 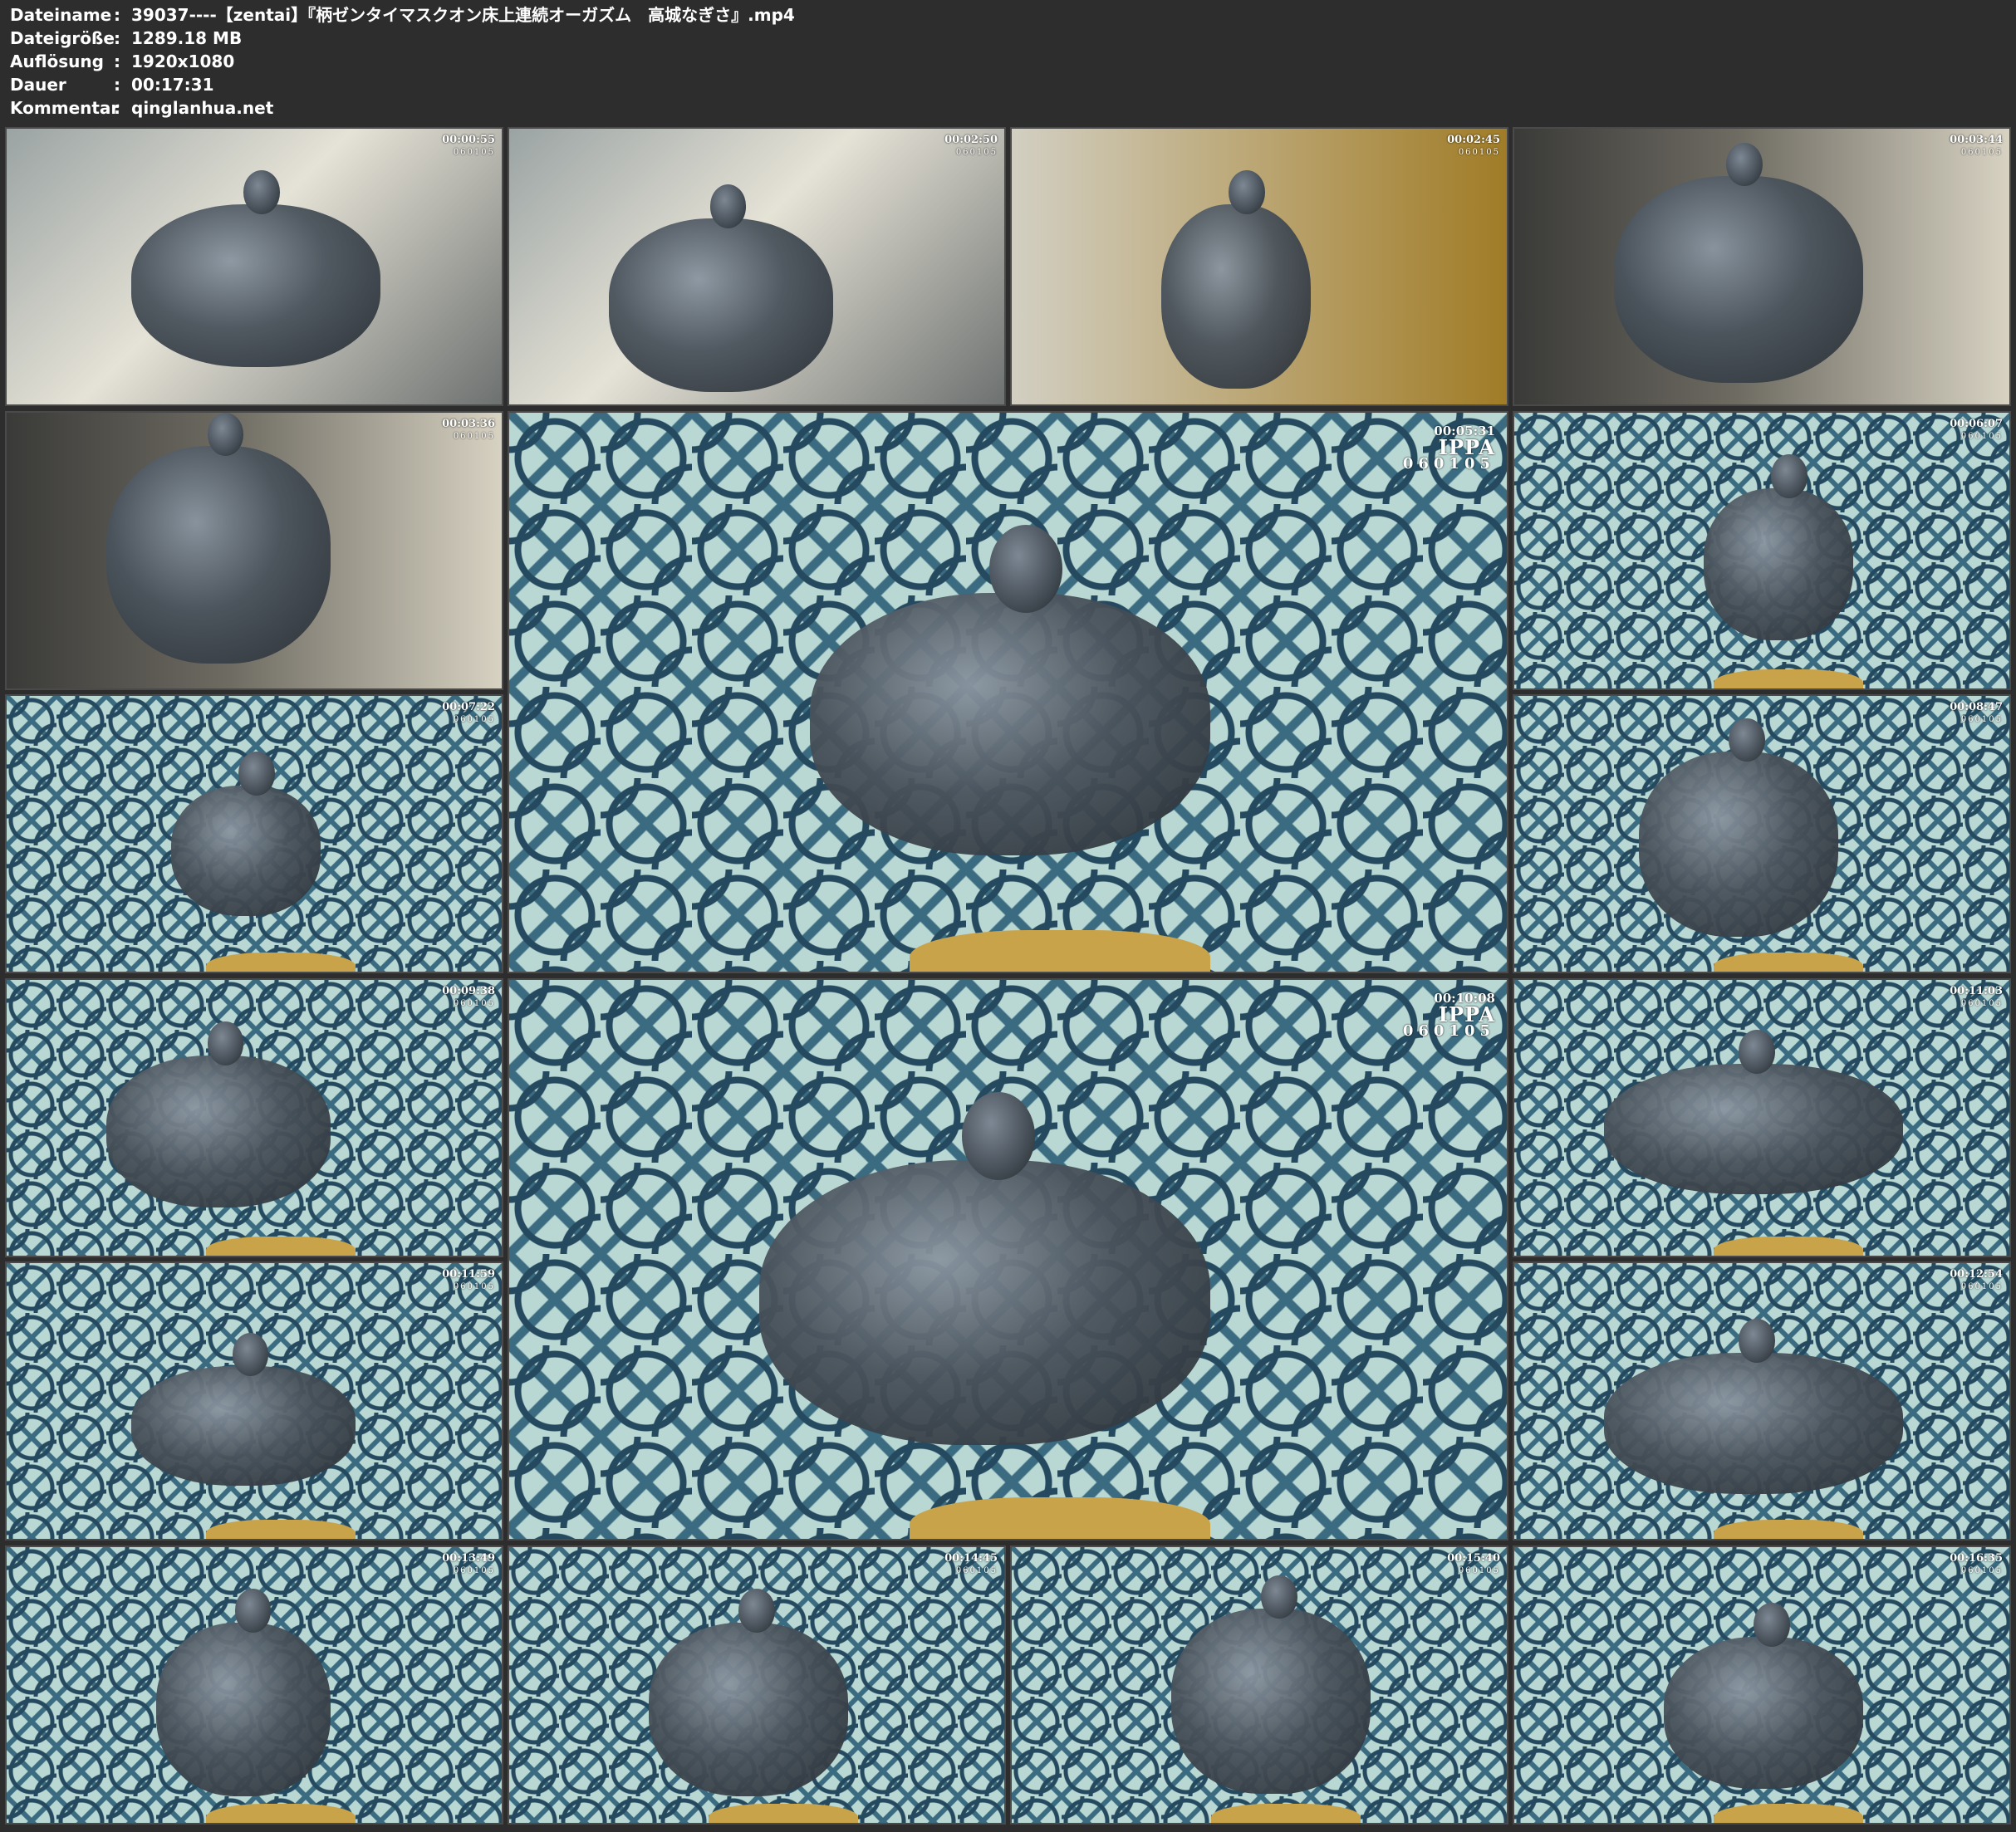 What do you see at coordinates (468, 998) in the screenshot?
I see `timestamp-overlay: 00:09:38 060105` at bounding box center [468, 998].